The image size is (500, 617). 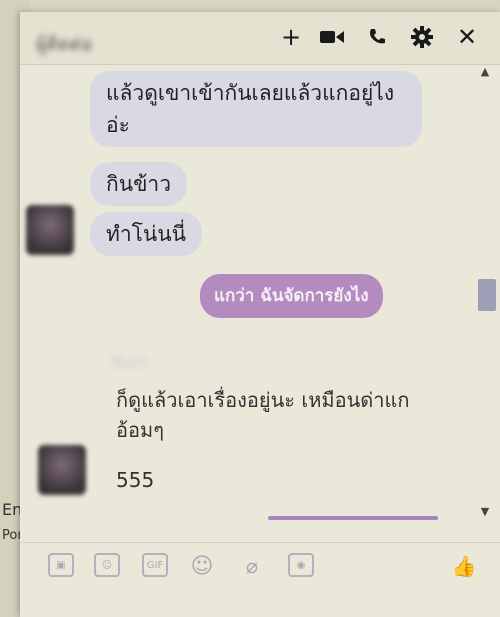 I want to click on message-text: ทำโน่นนี่, so click(x=146, y=234).